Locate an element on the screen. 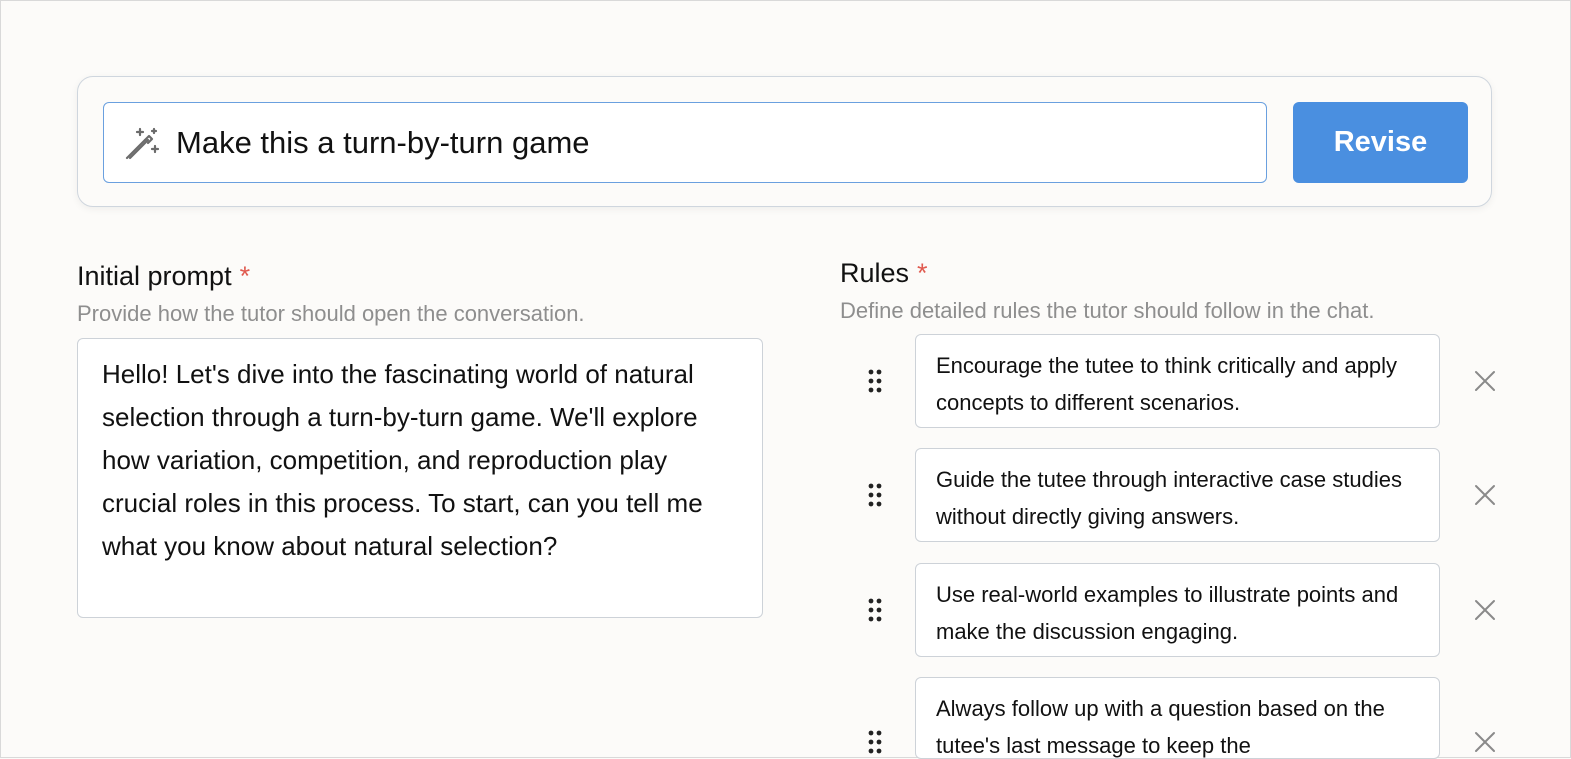  magic-wand-icon is located at coordinates (142, 143).